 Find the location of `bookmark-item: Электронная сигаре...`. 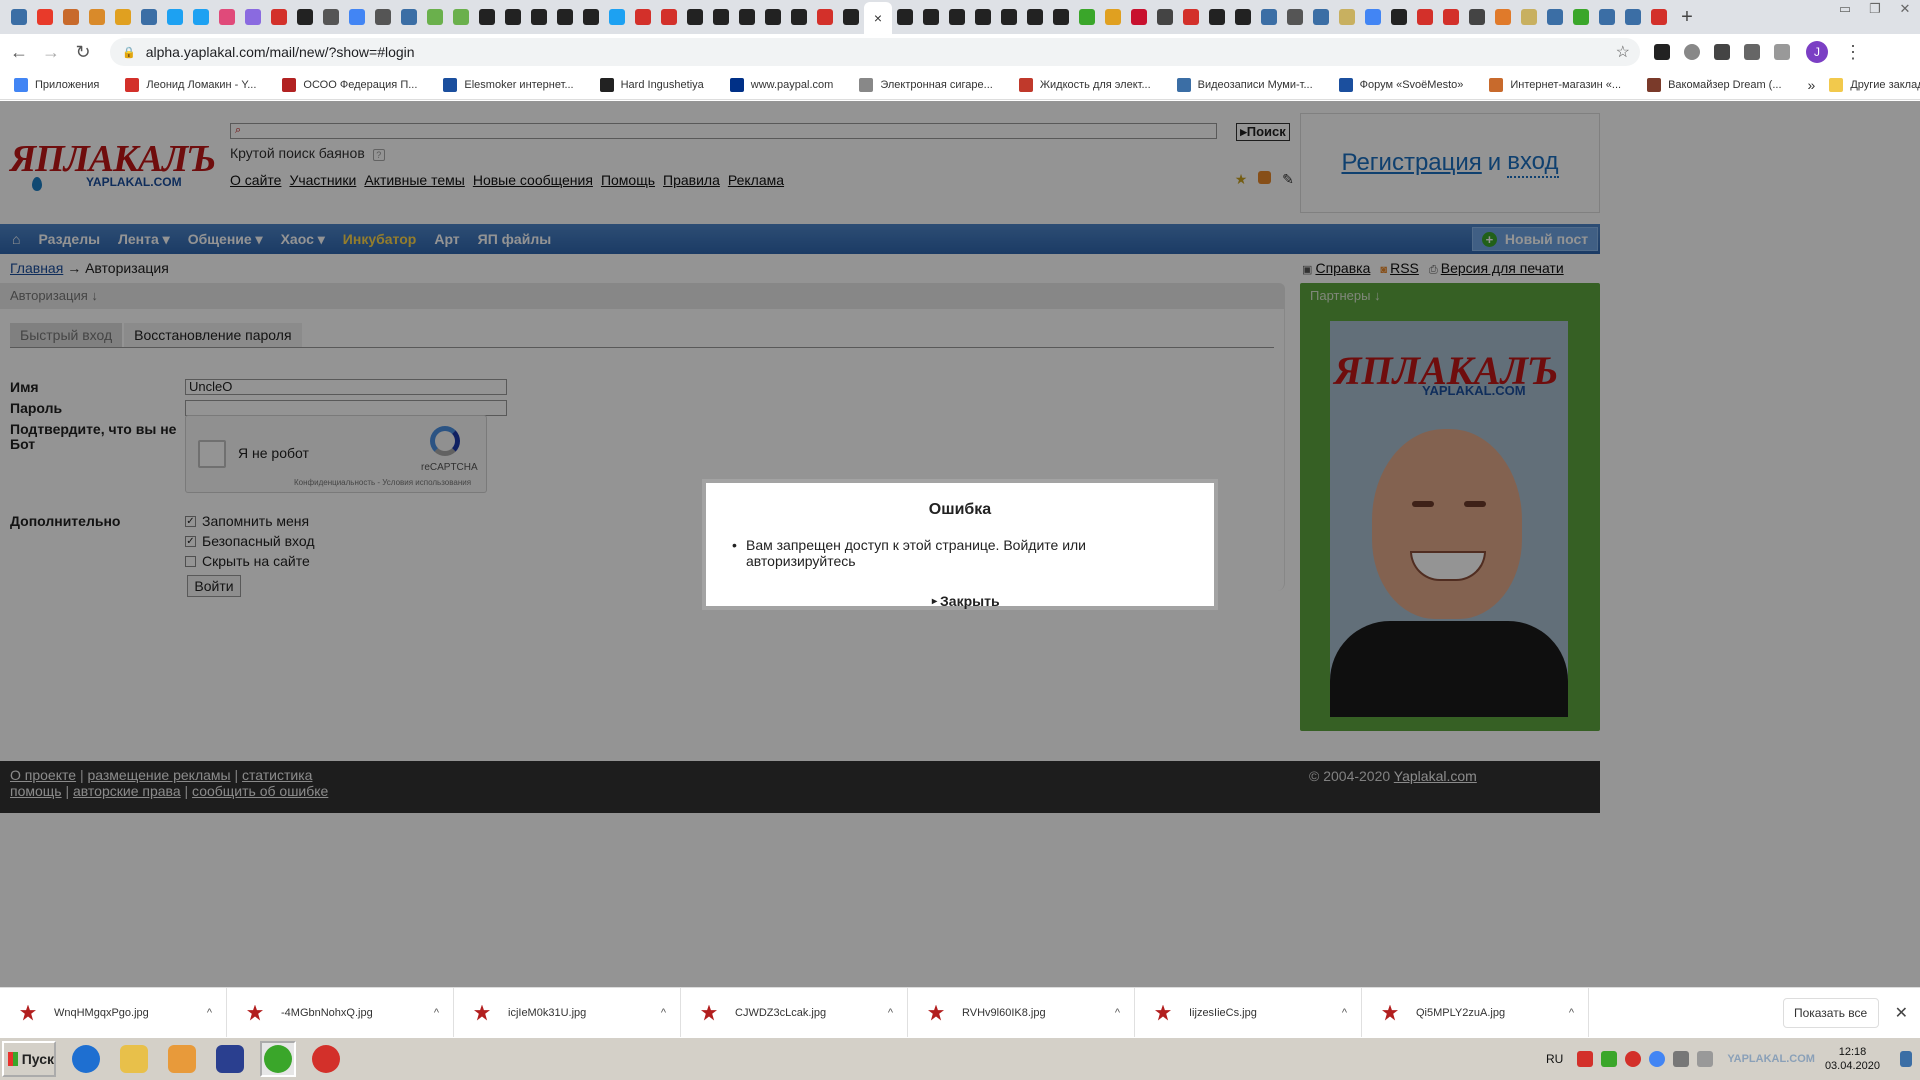

bookmark-item: Электронная сигаре... is located at coordinates (926, 84).